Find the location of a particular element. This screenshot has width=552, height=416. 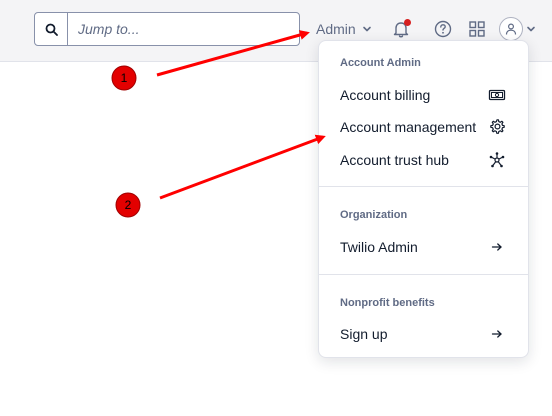

user-icon is located at coordinates (511, 29).